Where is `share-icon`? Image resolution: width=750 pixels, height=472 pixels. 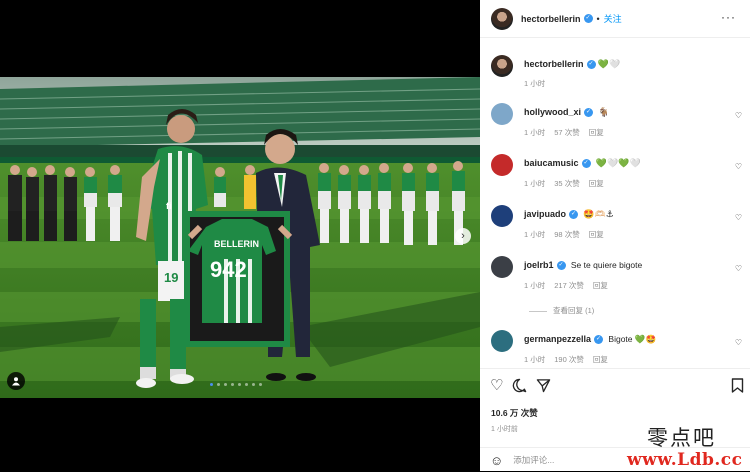
share-icon is located at coordinates (543, 387).